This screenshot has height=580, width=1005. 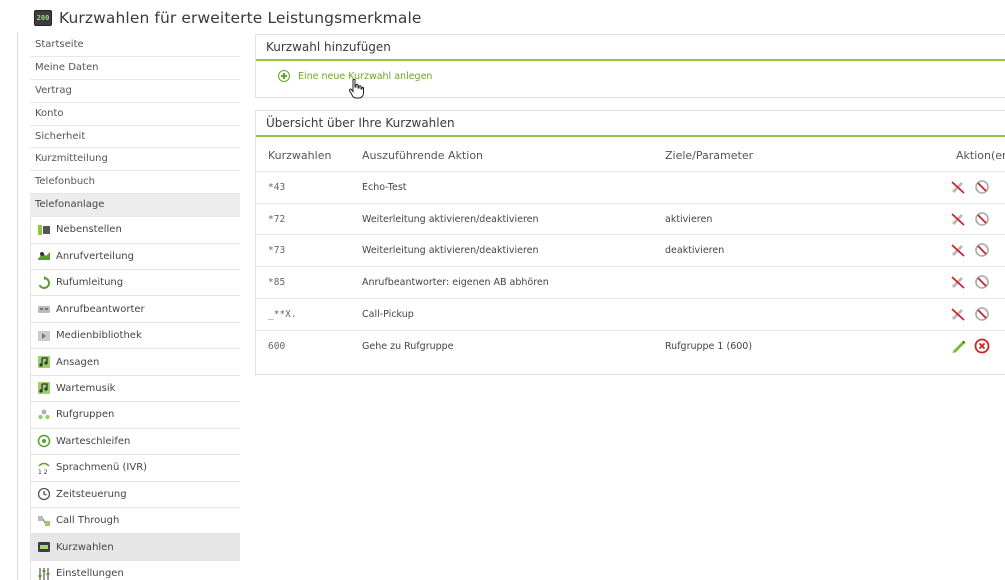 I want to click on answering-machine-icon, so click(x=44, y=309).